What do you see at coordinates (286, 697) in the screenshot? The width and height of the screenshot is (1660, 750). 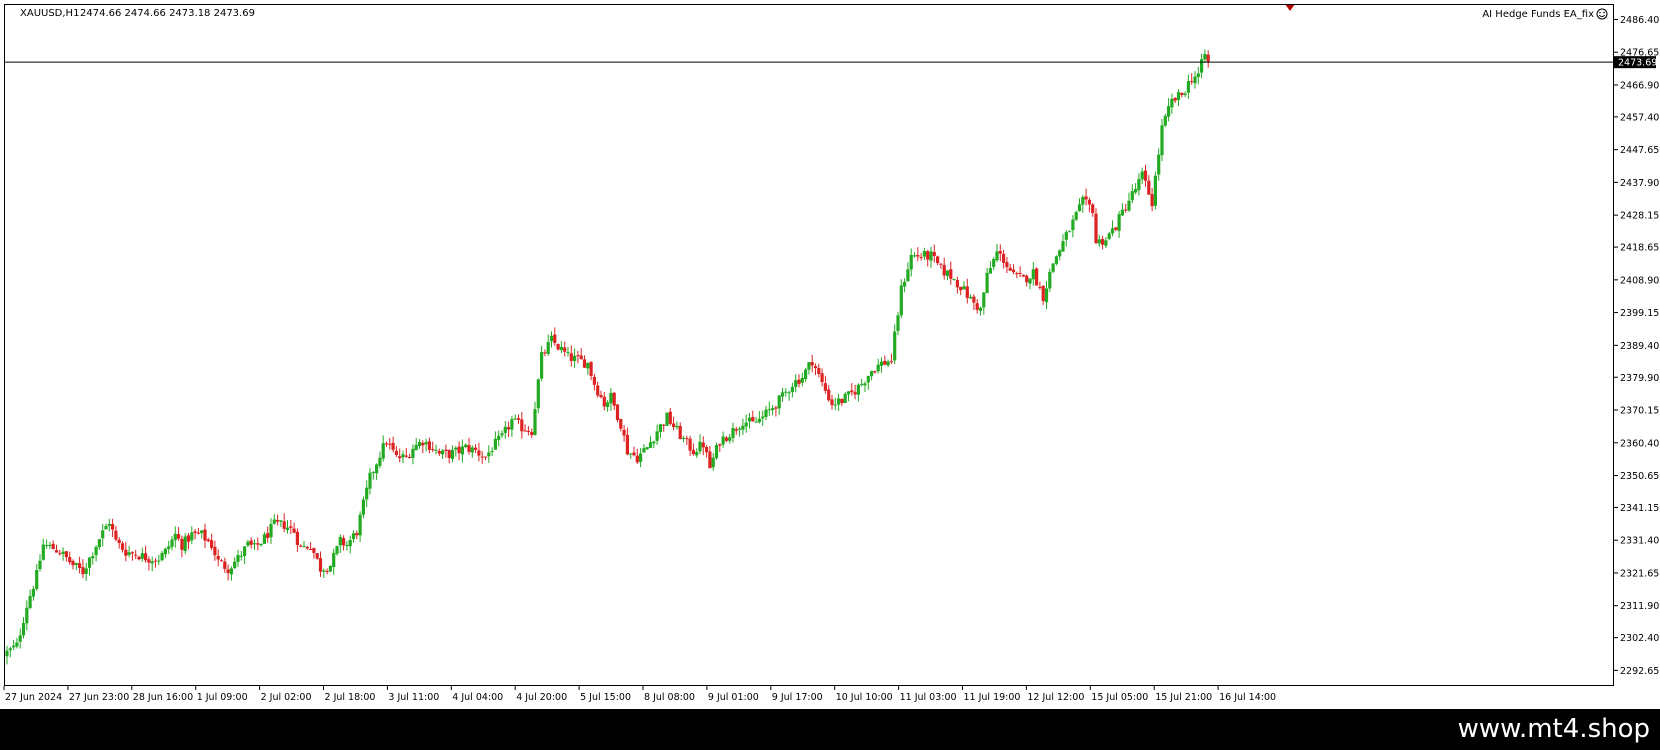 I see `x-tick-label: 2 Jul 02:00` at bounding box center [286, 697].